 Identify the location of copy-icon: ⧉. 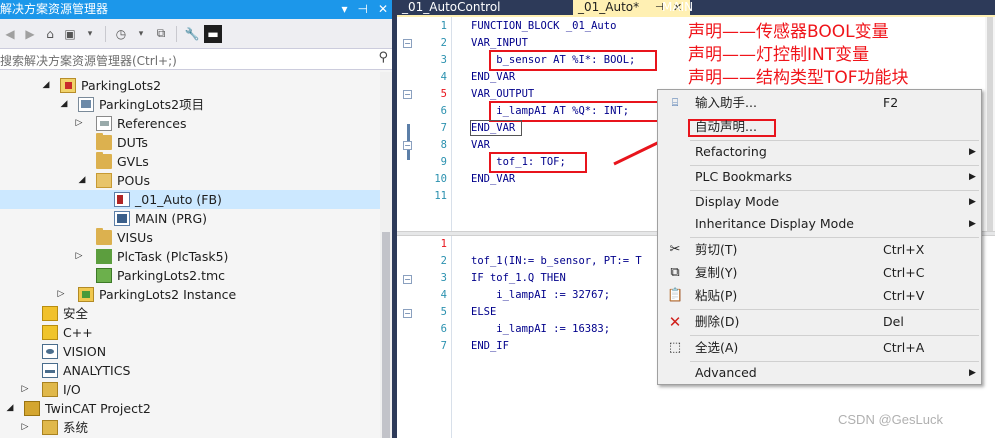
(675, 272).